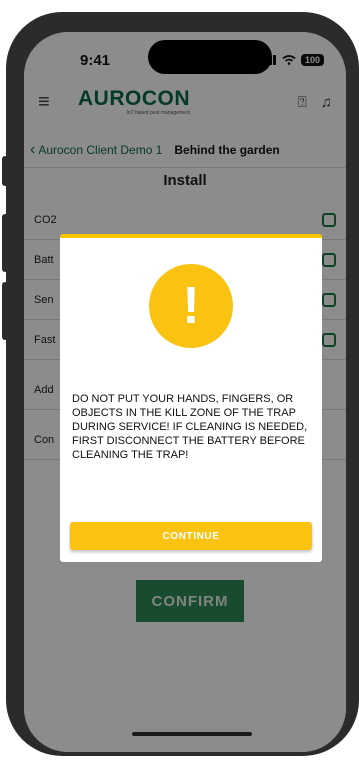 The width and height of the screenshot is (359, 760). I want to click on warning-icon: !, so click(191, 306).